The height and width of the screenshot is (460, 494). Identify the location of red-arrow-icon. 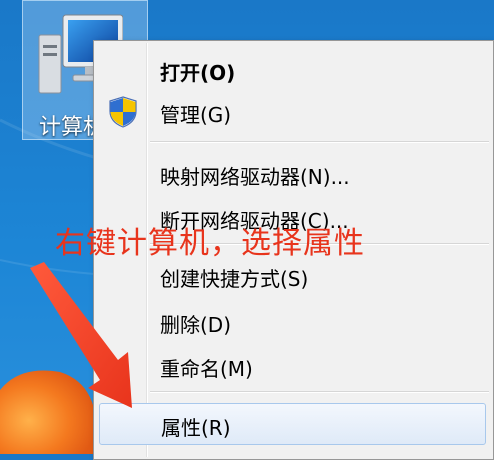
(81, 335).